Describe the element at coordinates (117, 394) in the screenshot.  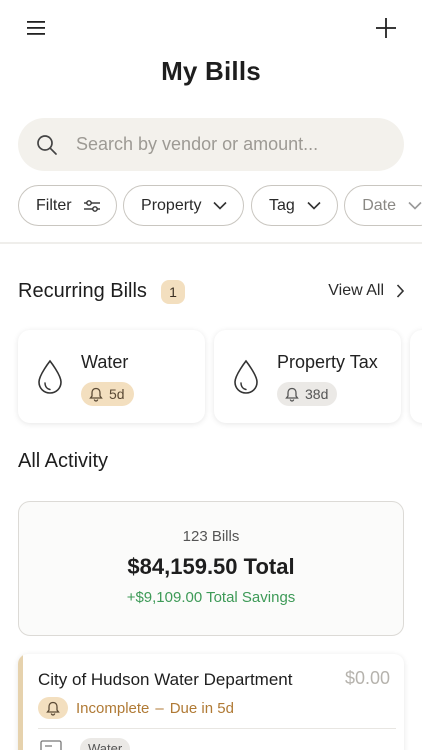
I see `due-badge-label: 5d` at that location.